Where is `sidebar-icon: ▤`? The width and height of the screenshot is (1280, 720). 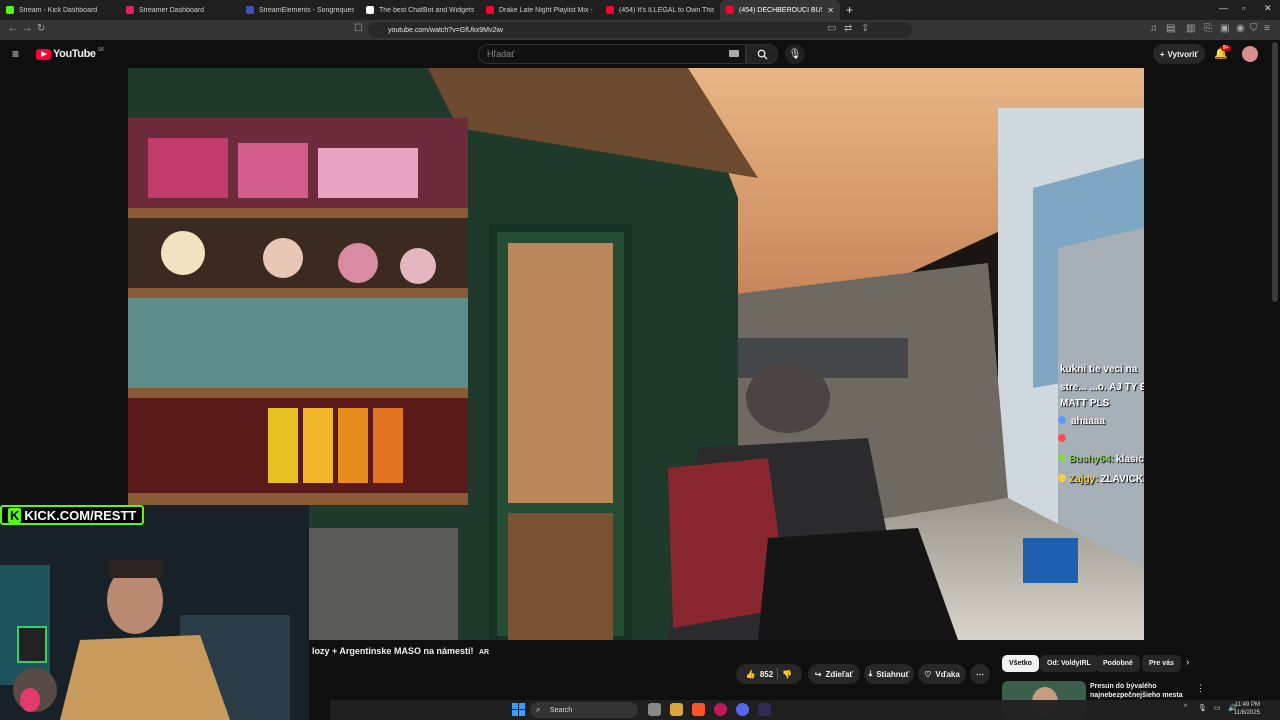 sidebar-icon: ▤ is located at coordinates (1170, 28).